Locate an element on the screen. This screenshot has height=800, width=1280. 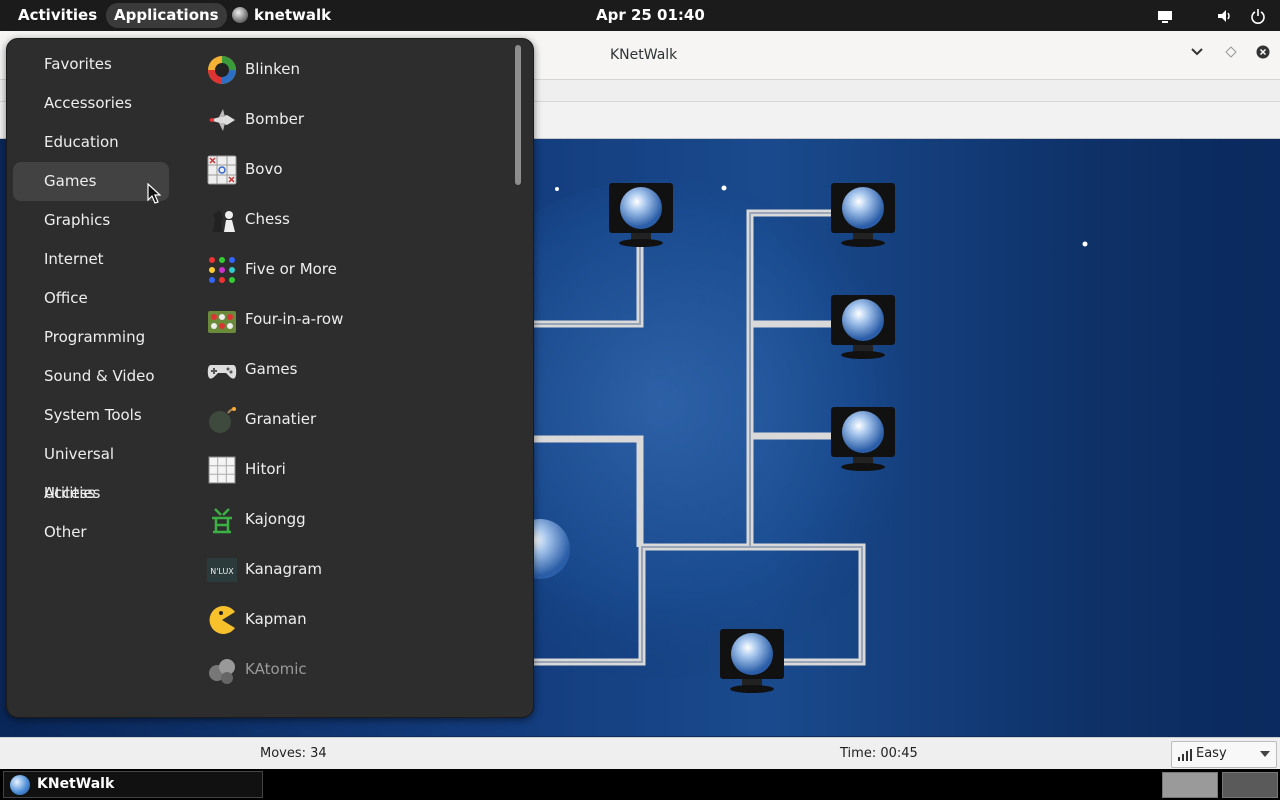
app-five-or-more: Five or More is located at coordinates (352, 270).